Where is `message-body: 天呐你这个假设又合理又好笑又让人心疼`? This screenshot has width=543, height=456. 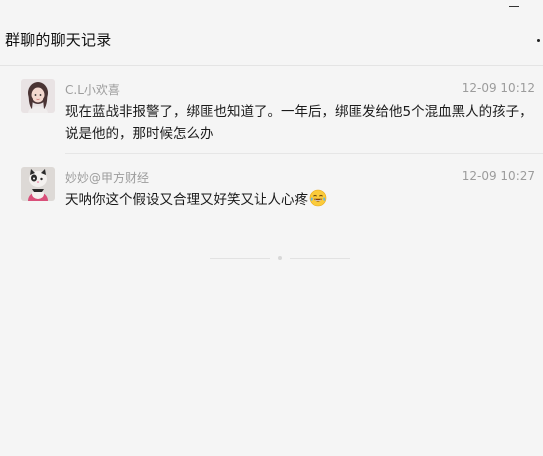 message-body: 天呐你这个假设又合理又好笑又让人心疼 is located at coordinates (300, 201).